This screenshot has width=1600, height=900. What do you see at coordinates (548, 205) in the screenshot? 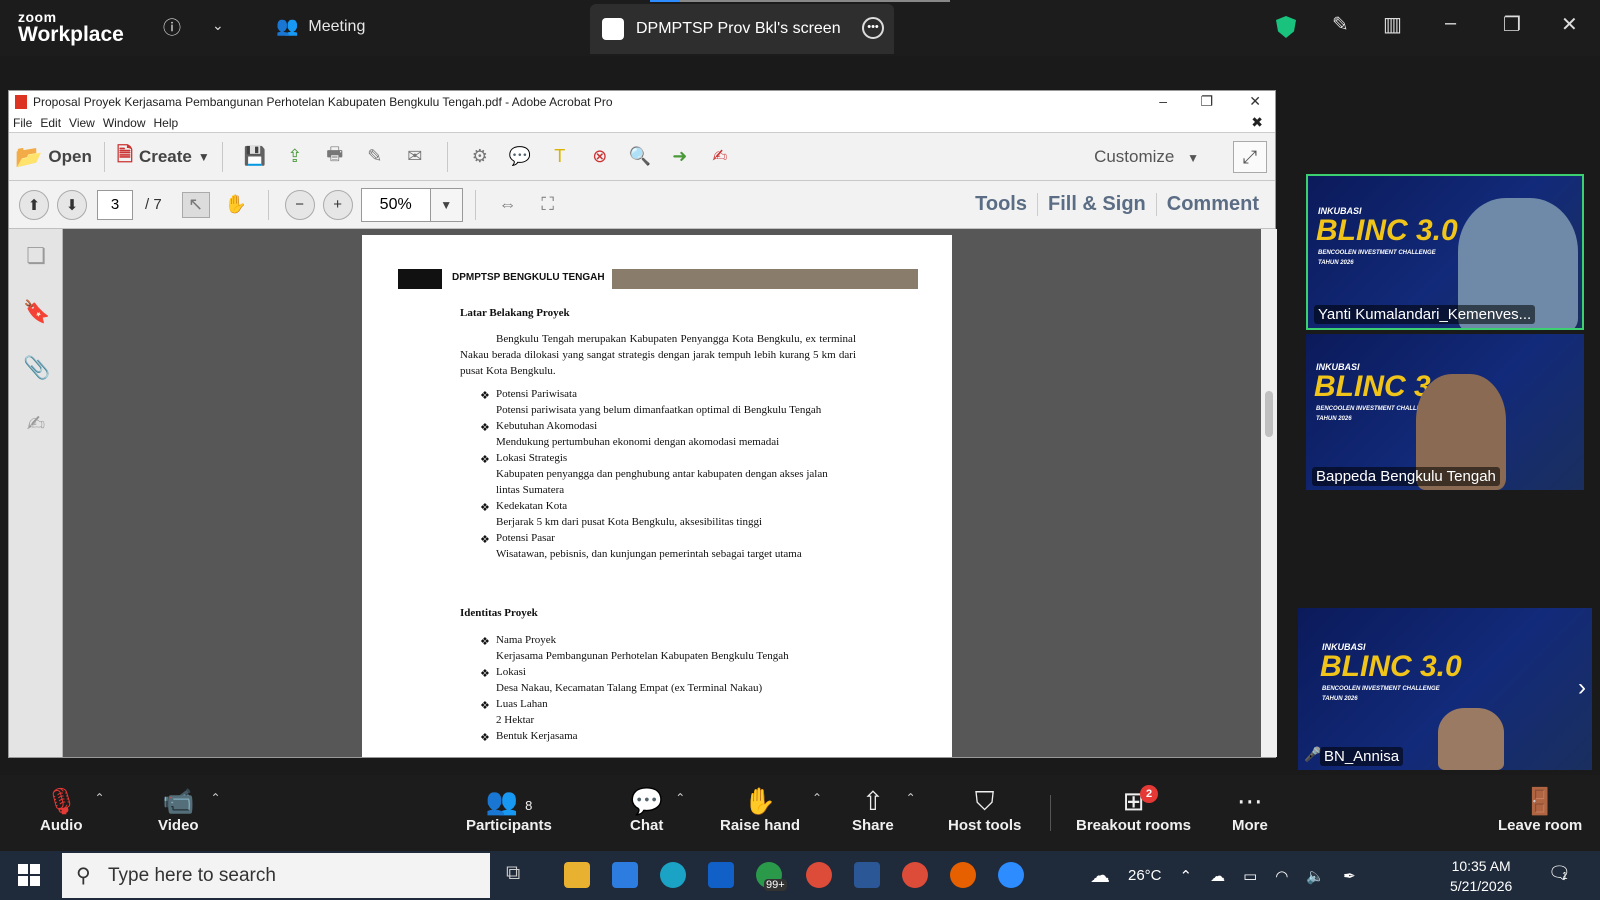
I see `fit-page-icon: ⛶` at bounding box center [548, 205].